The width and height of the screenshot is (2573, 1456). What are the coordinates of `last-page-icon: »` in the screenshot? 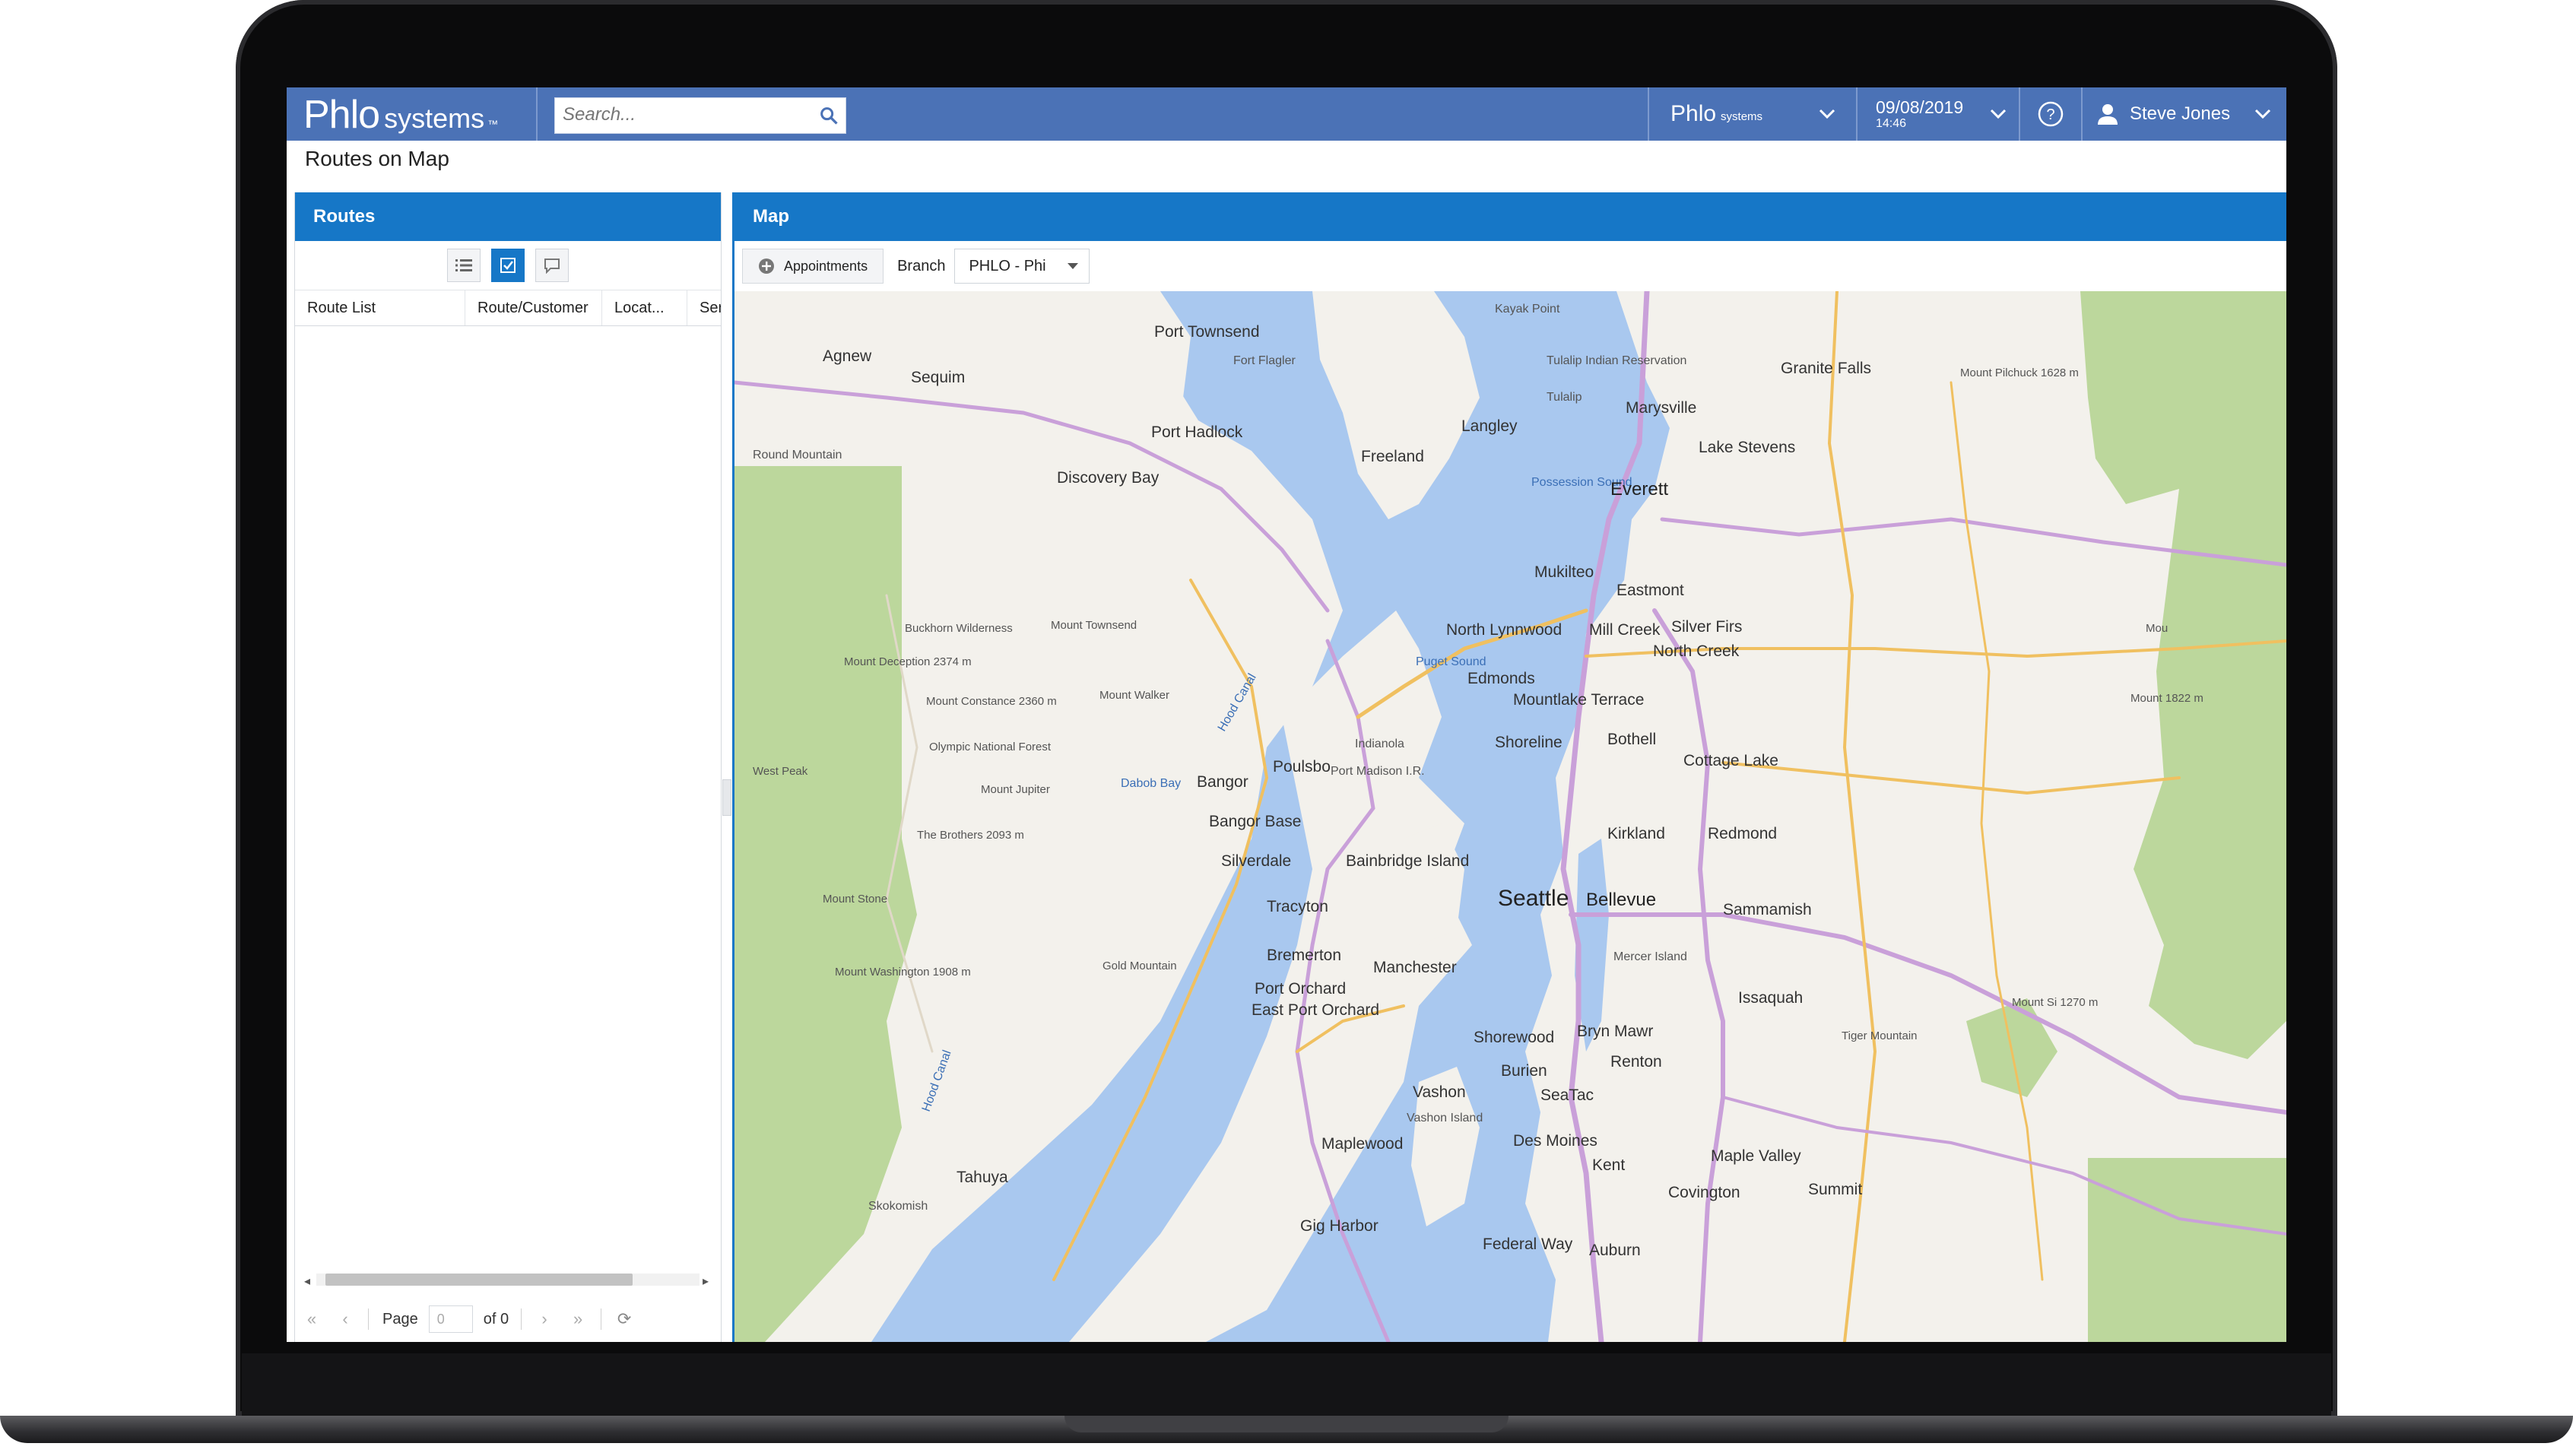 It's located at (578, 1319).